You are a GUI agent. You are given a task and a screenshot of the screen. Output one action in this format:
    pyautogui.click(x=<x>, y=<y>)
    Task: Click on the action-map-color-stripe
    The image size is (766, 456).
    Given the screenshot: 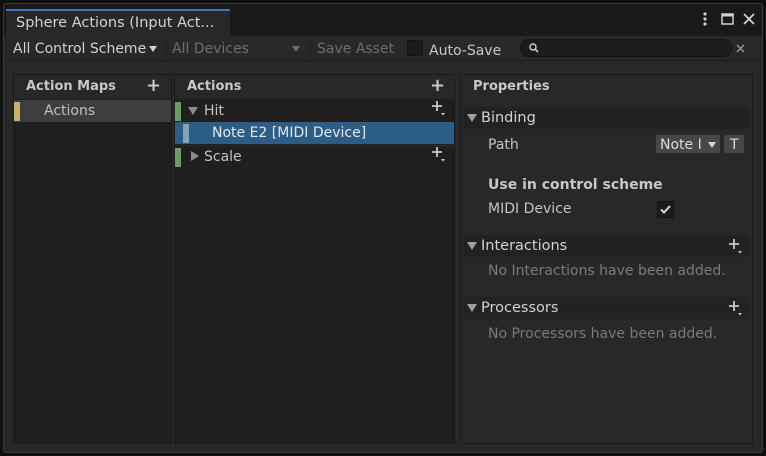 What is the action you would take?
    pyautogui.click(x=17, y=111)
    